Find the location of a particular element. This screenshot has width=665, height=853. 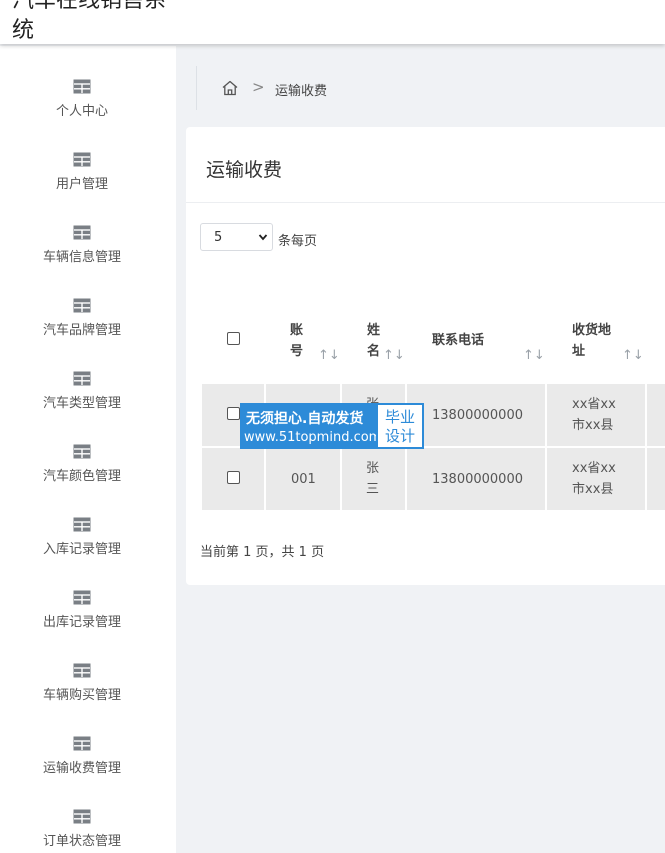

column-header-phone: 联系电话 is located at coordinates (472, 340).